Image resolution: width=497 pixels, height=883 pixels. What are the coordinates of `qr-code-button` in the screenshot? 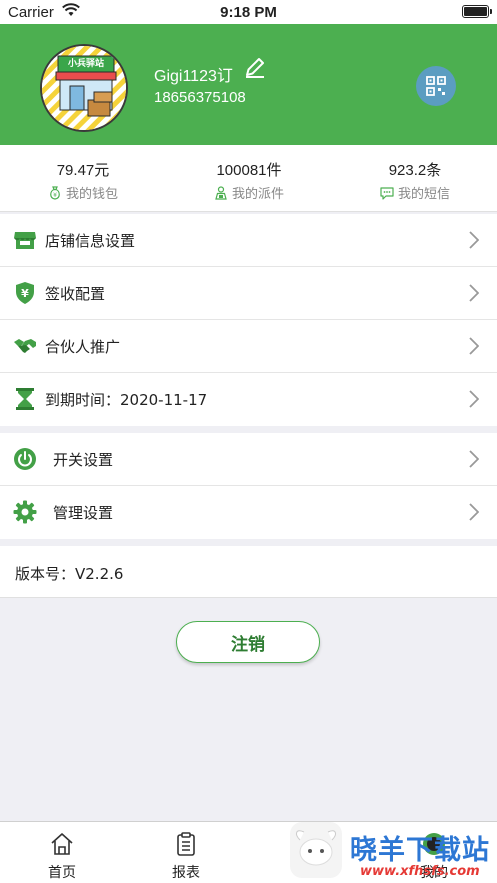 It's located at (436, 86).